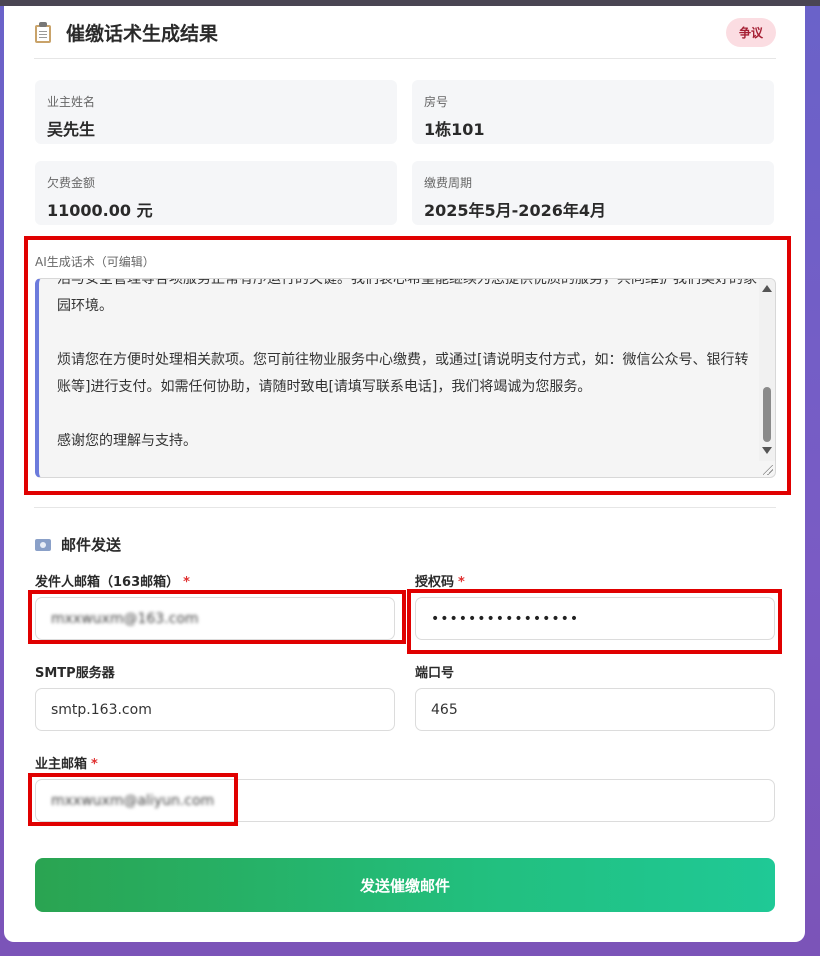 This screenshot has width=820, height=956. I want to click on status-badge: 争议, so click(750, 32).